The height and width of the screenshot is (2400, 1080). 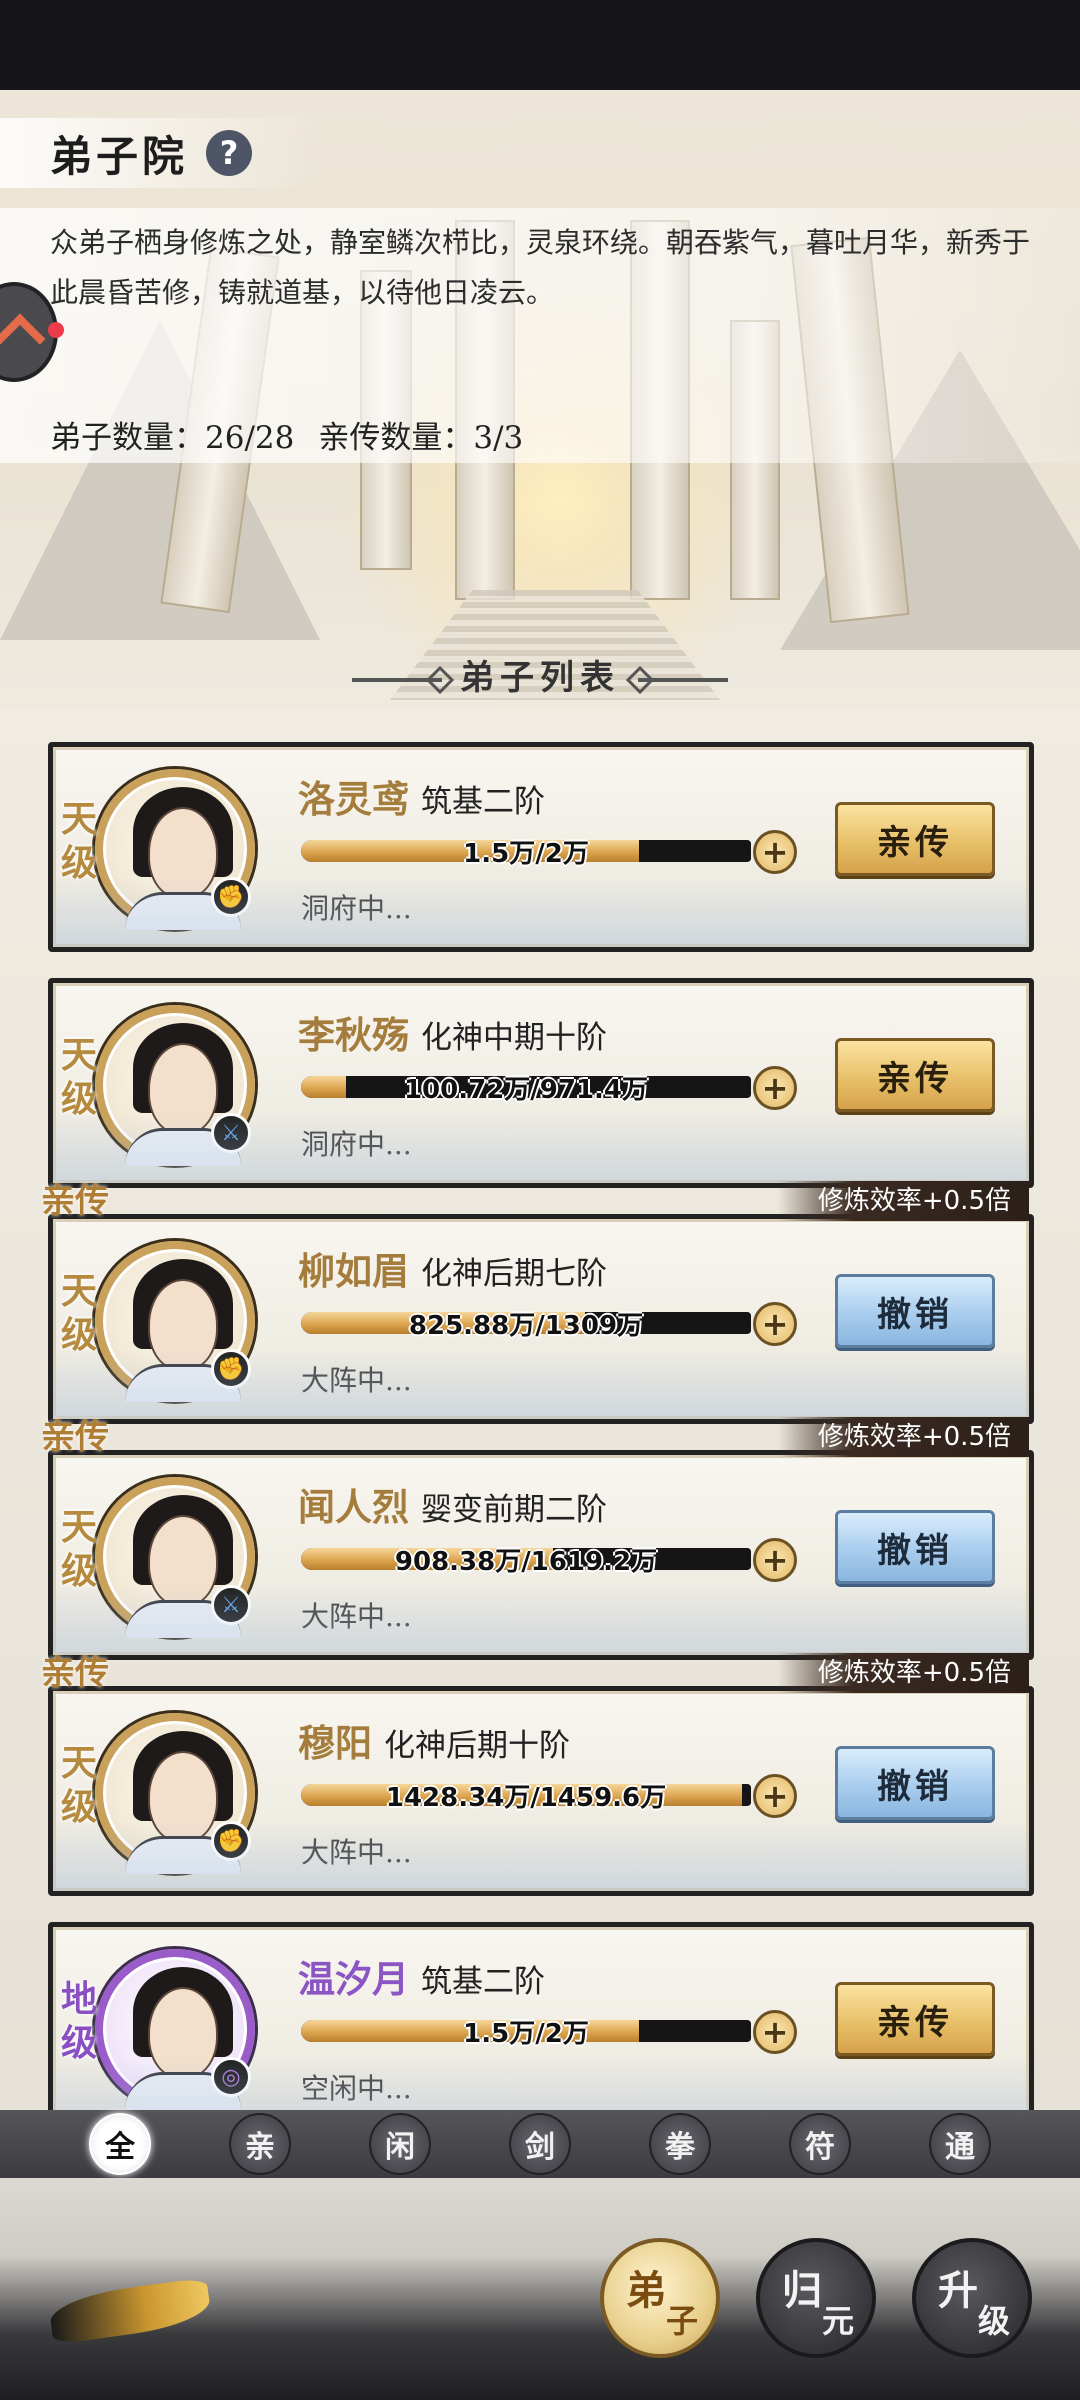 What do you see at coordinates (514, 1038) in the screenshot?
I see `cultivation-realm: 化神中期十阶` at bounding box center [514, 1038].